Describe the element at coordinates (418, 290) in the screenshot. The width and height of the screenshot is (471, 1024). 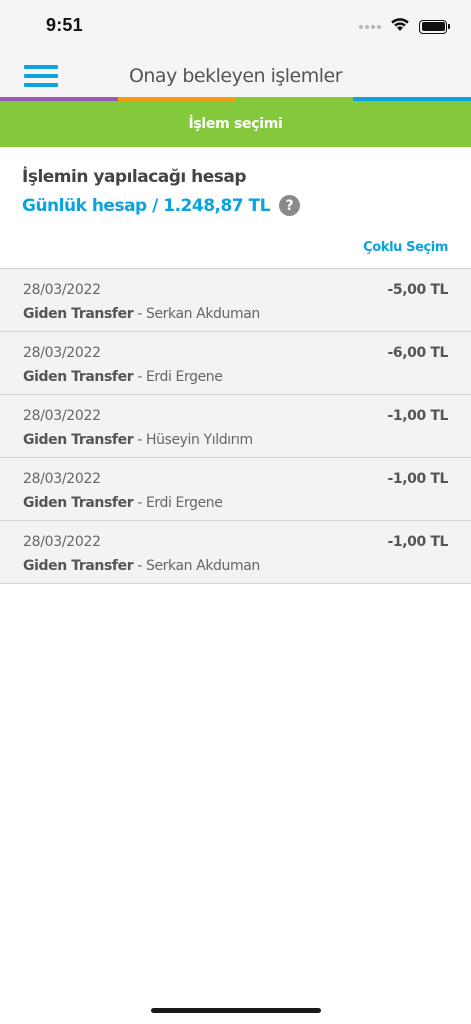
I see `transaction-amount: -5,00 TL` at that location.